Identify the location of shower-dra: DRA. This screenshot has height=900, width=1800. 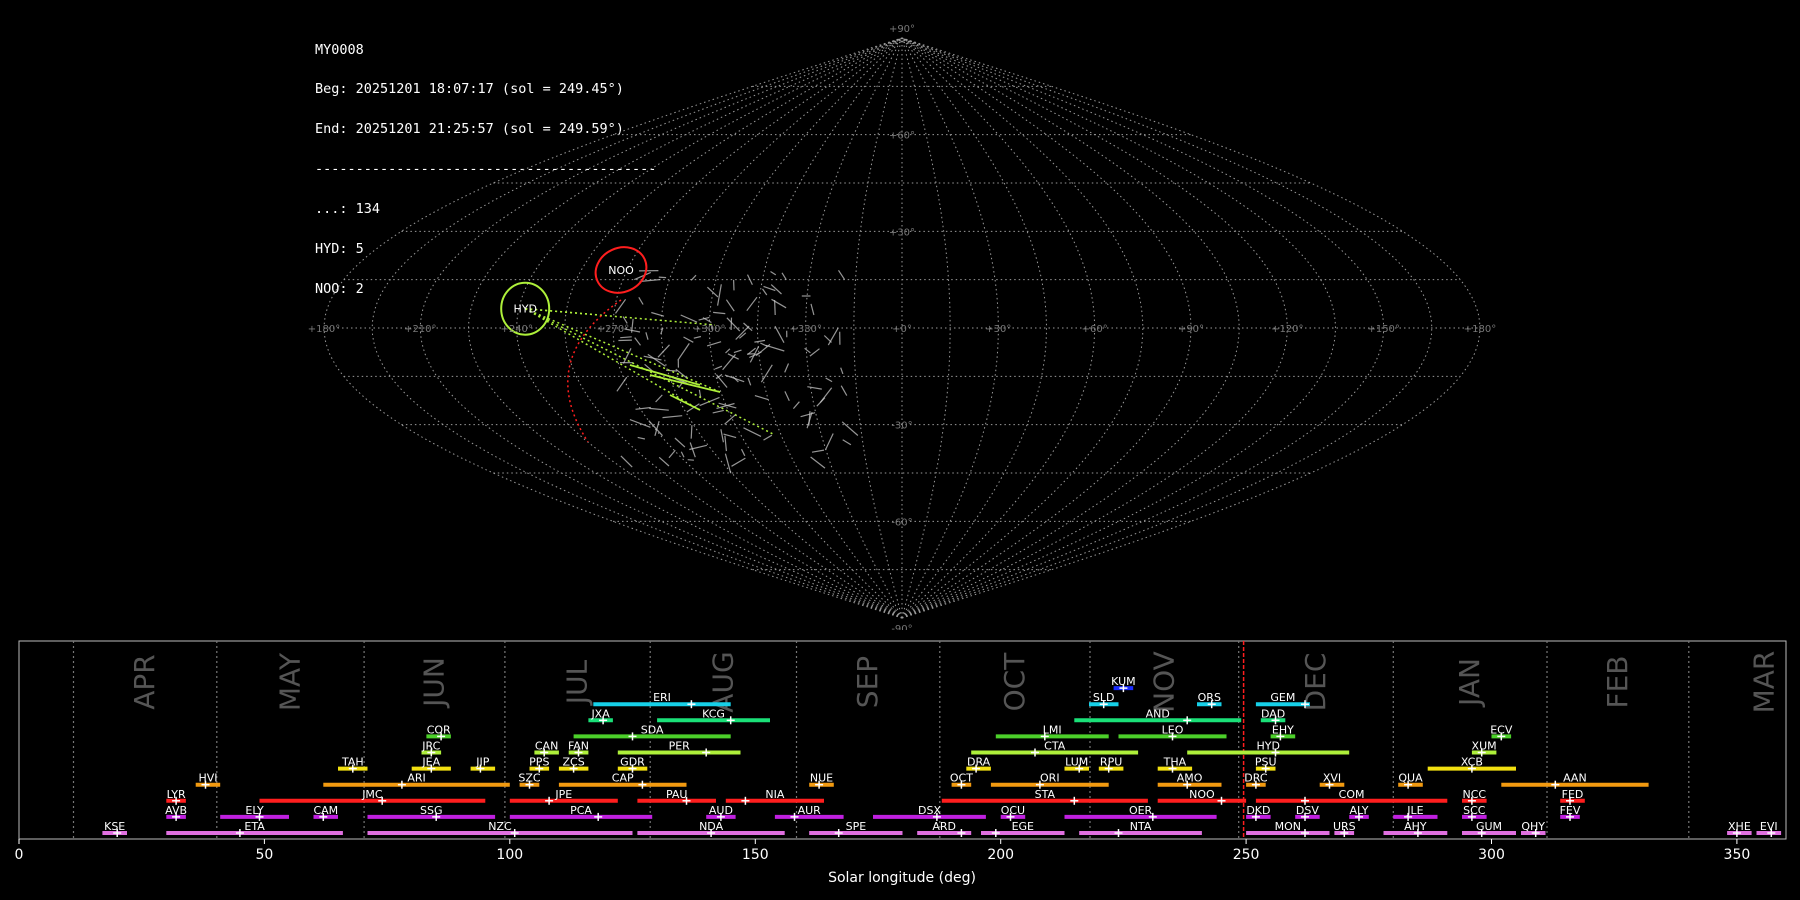
(978, 764).